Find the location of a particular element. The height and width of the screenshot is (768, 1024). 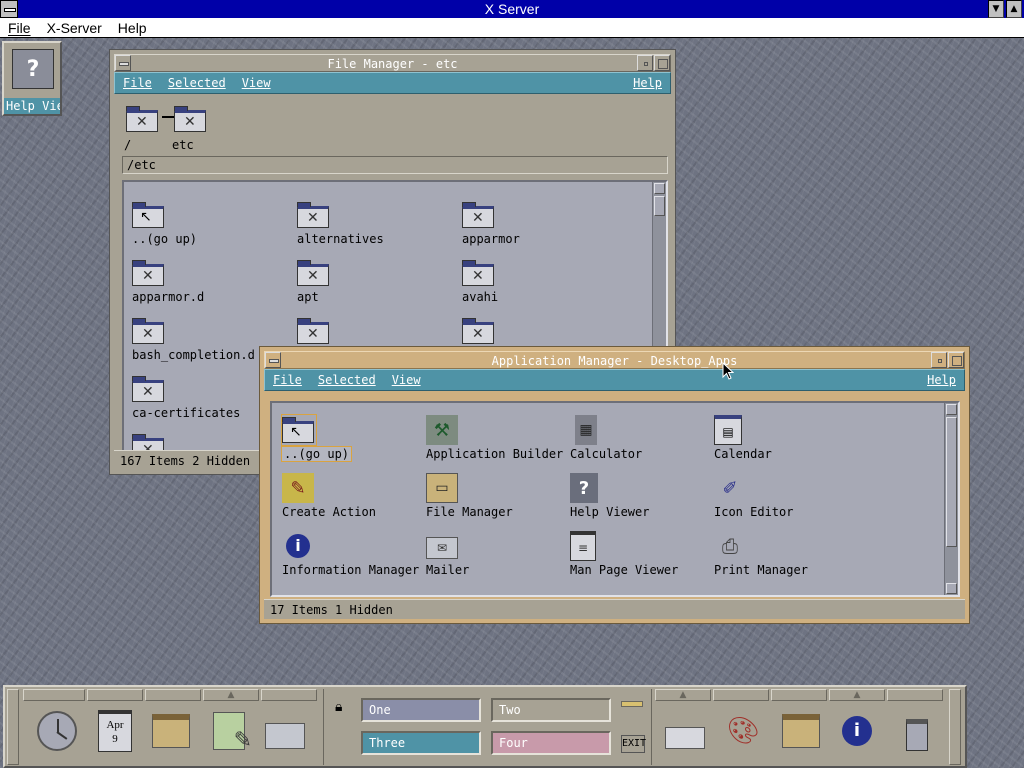

file-manager-launcher is located at coordinates (171, 731).